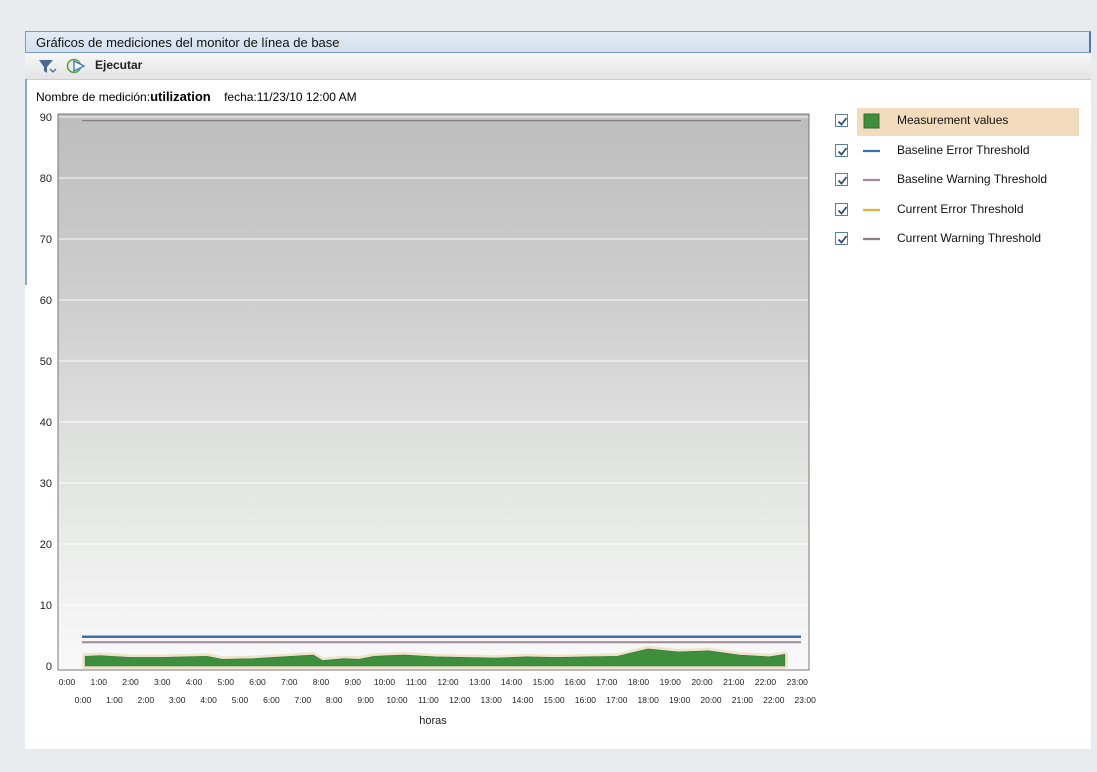 The height and width of the screenshot is (772, 1097). I want to click on y-axis: 0 10 20 30 40 50 60 70 80 90, so click(46, 392).